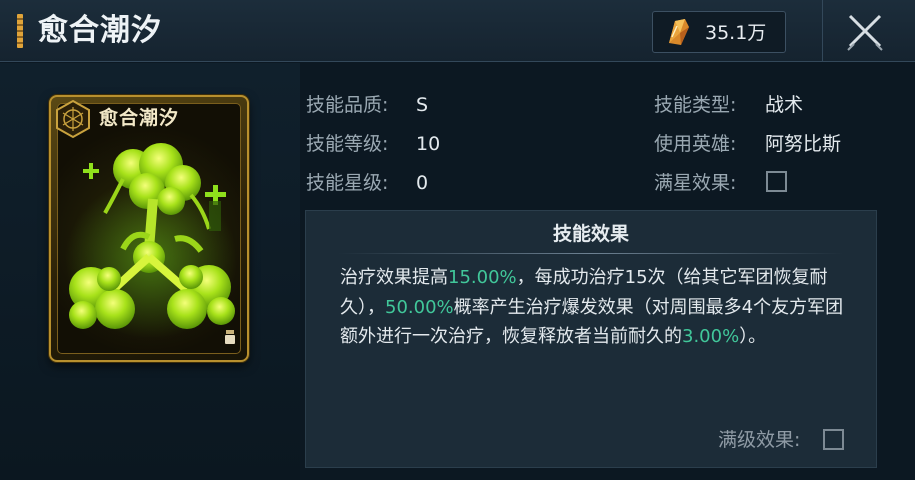 The height and width of the screenshot is (480, 915). I want to click on crystal-icon, so click(679, 32).